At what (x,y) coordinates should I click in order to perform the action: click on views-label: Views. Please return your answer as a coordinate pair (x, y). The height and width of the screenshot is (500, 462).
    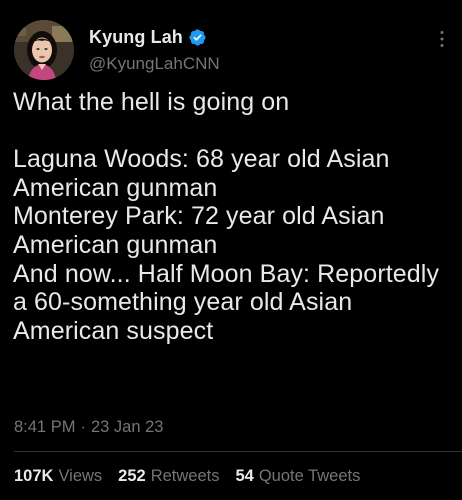
    Looking at the image, I should click on (80, 476).